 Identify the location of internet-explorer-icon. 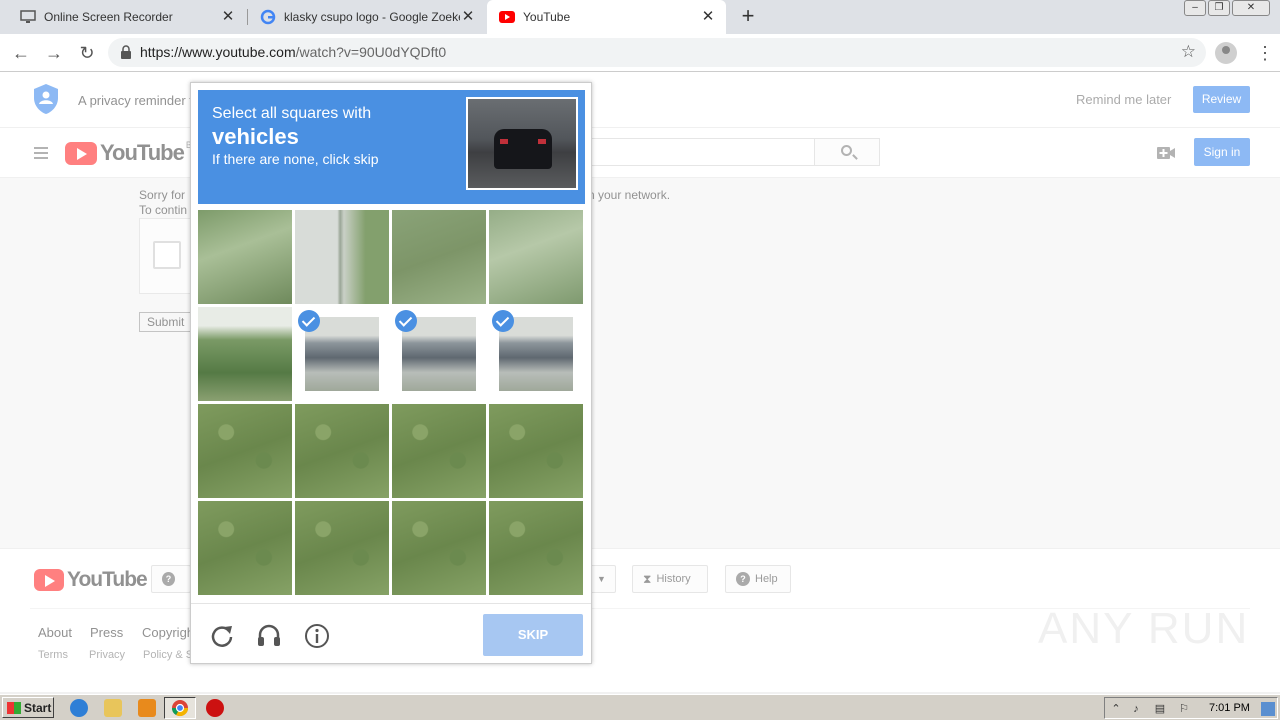
(79, 708).